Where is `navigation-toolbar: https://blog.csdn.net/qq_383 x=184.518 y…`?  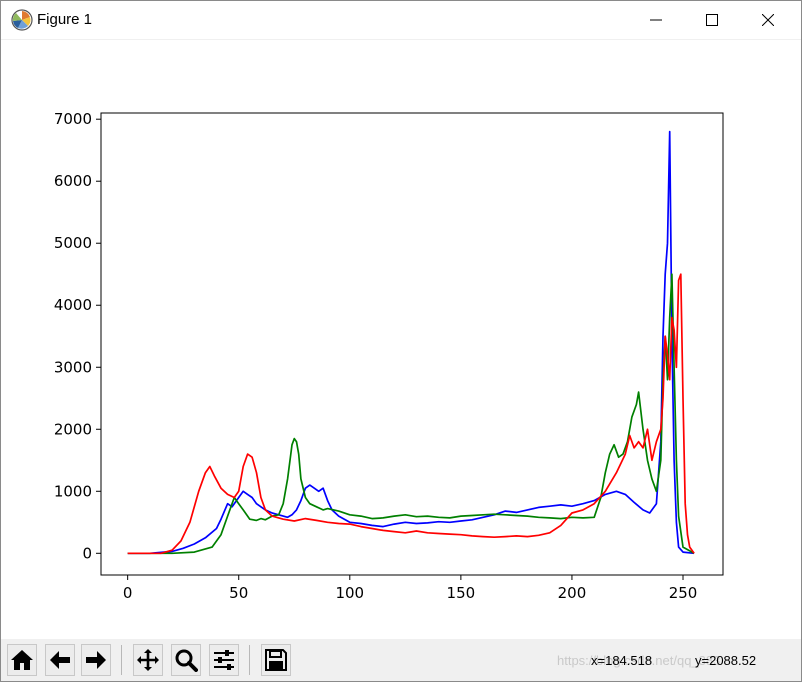
navigation-toolbar: https://blog.csdn.net/qq_383 x=184.518 y… is located at coordinates (401, 660).